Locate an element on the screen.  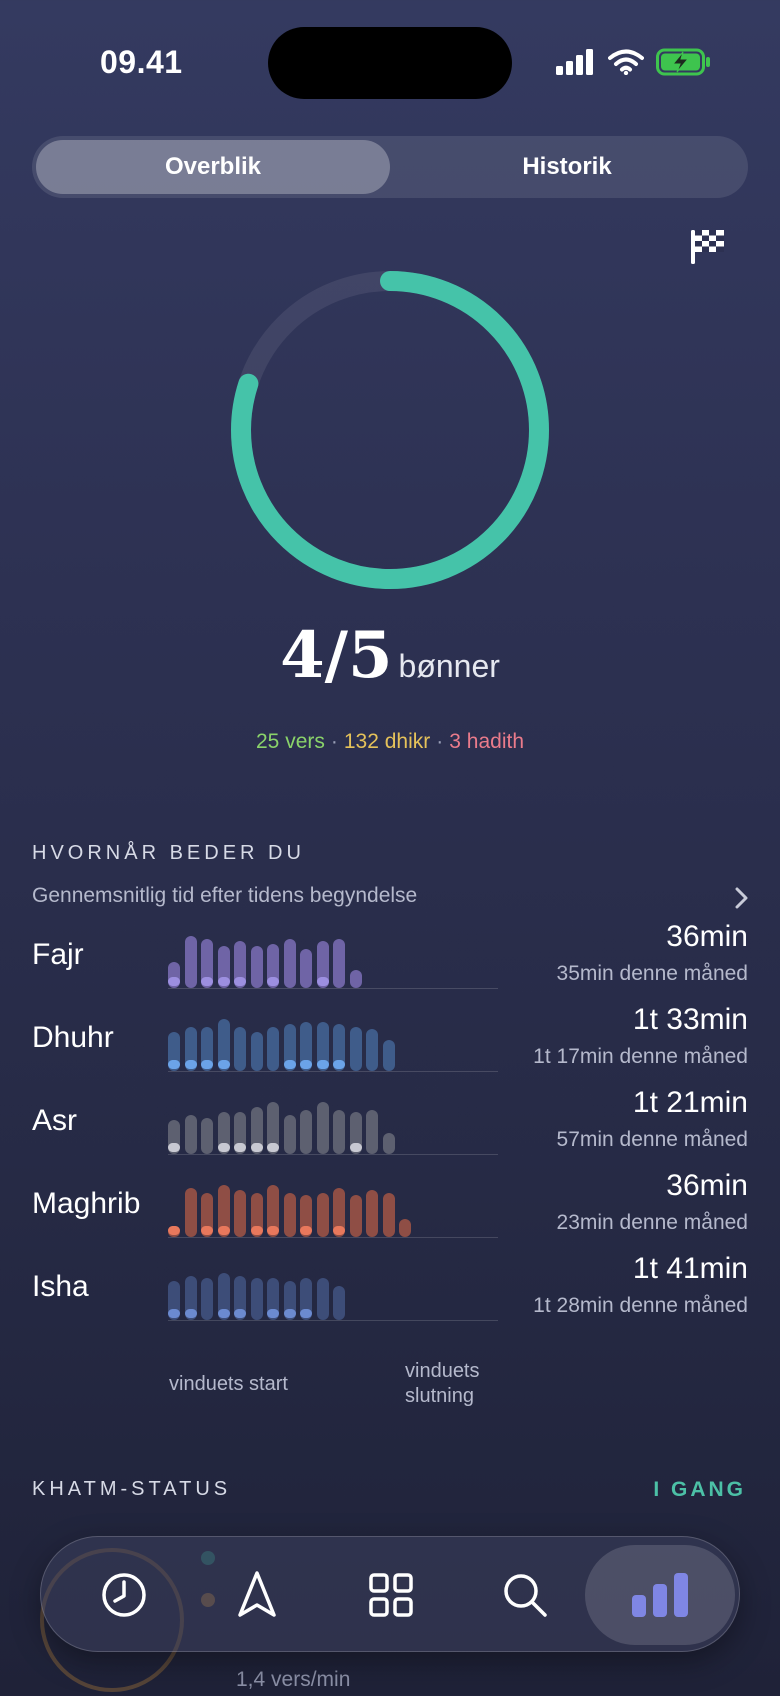
prayer-average: 1t 33min is located at coordinates (690, 1019).